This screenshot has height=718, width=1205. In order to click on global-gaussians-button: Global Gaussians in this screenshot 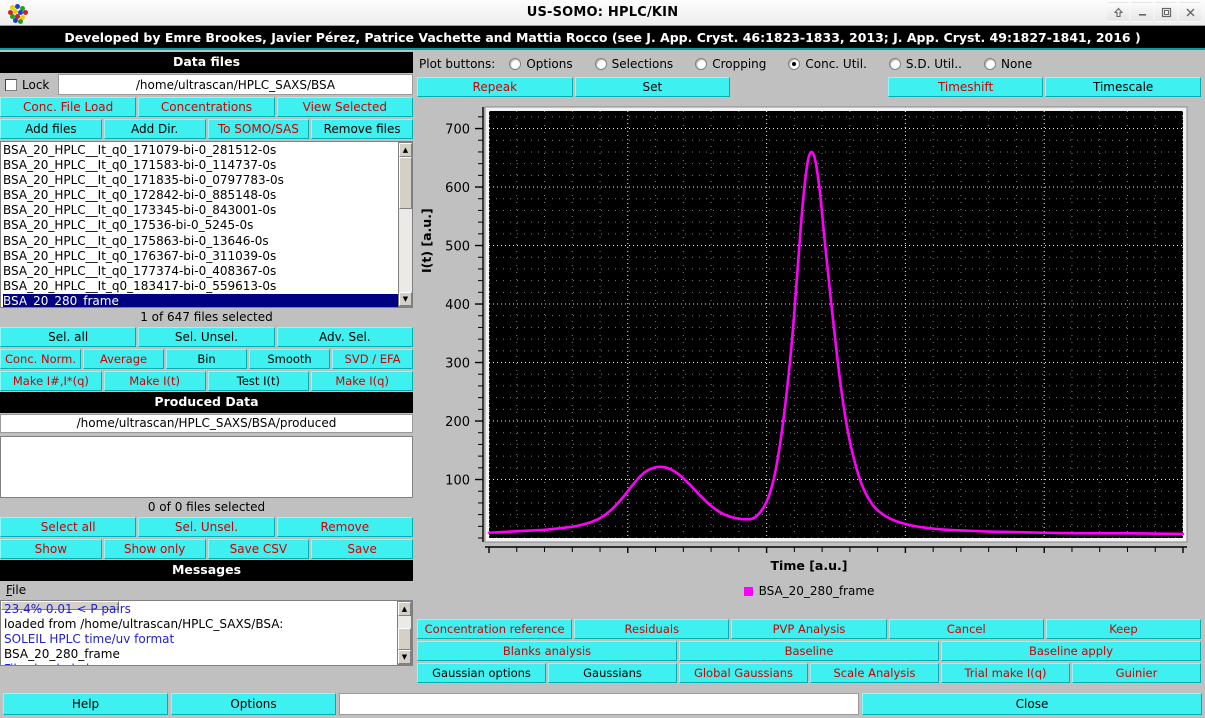, I will do `click(743, 673)`.